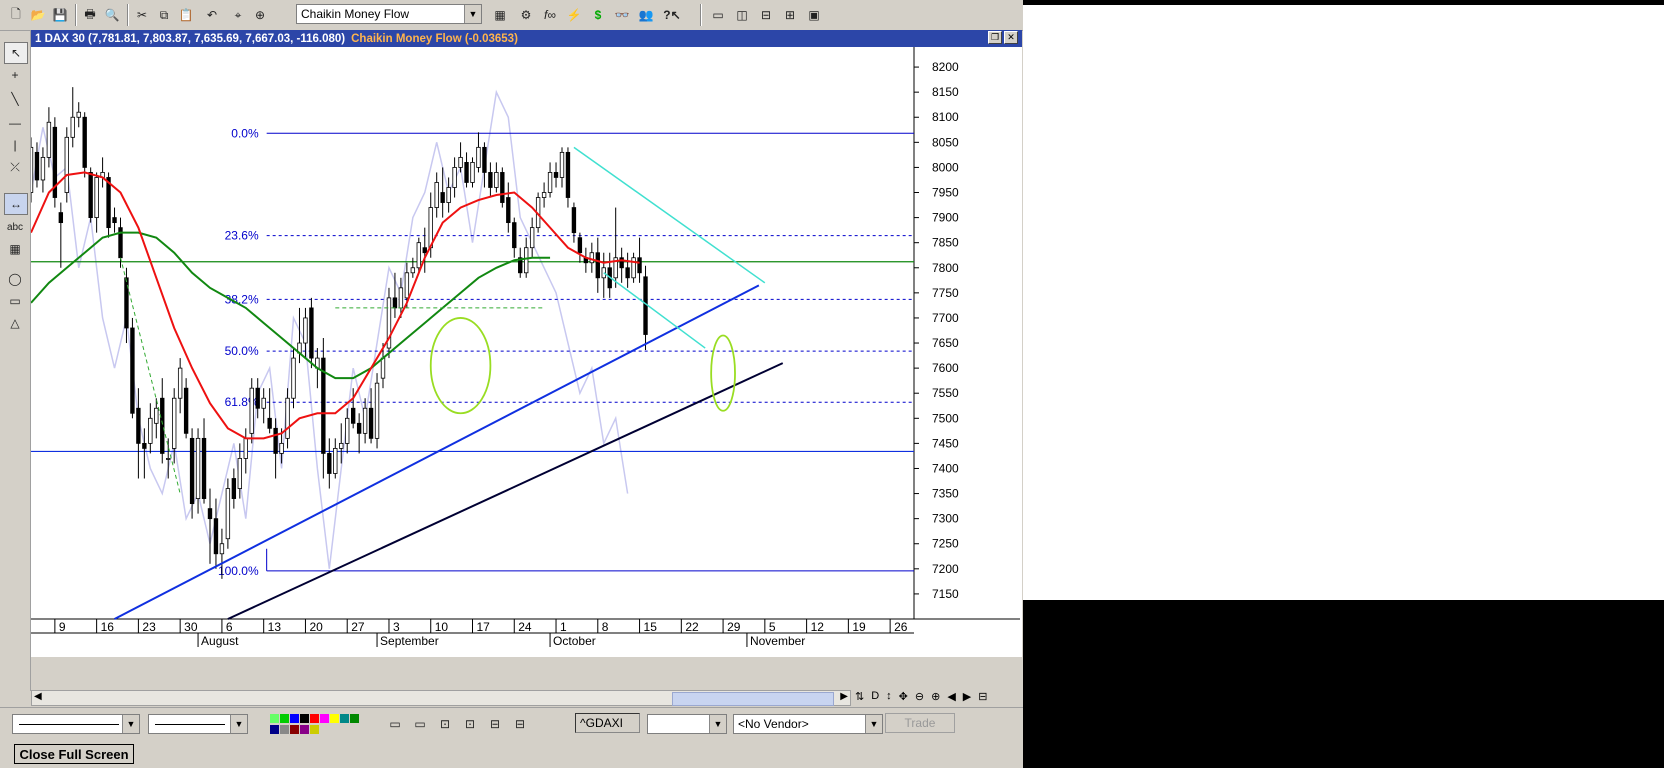 This screenshot has height=768, width=1664. What do you see at coordinates (15, 227) in the screenshot?
I see `text-tool-icon: abc` at bounding box center [15, 227].